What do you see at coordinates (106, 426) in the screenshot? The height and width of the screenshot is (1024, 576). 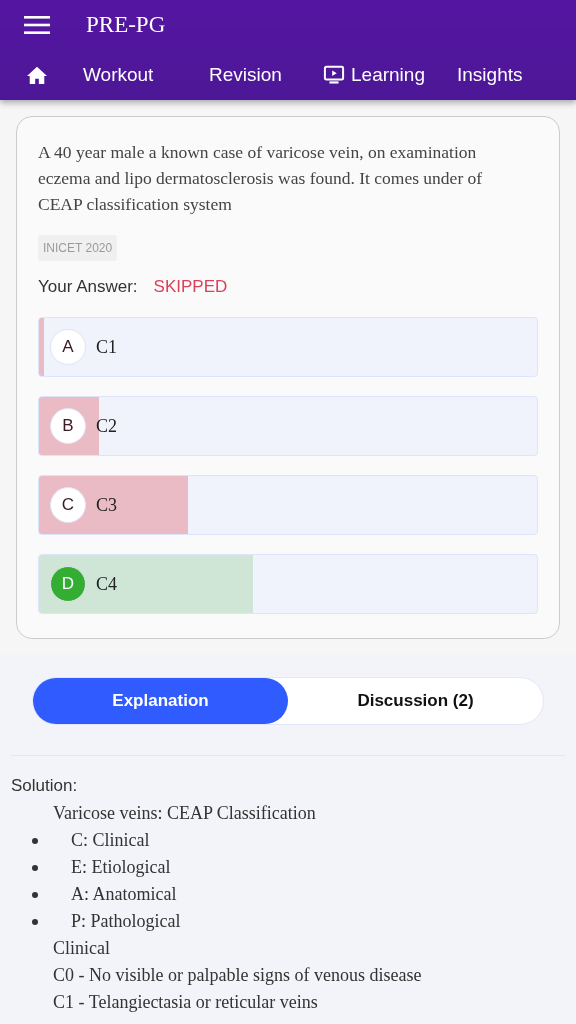 I see `option-text: C2` at bounding box center [106, 426].